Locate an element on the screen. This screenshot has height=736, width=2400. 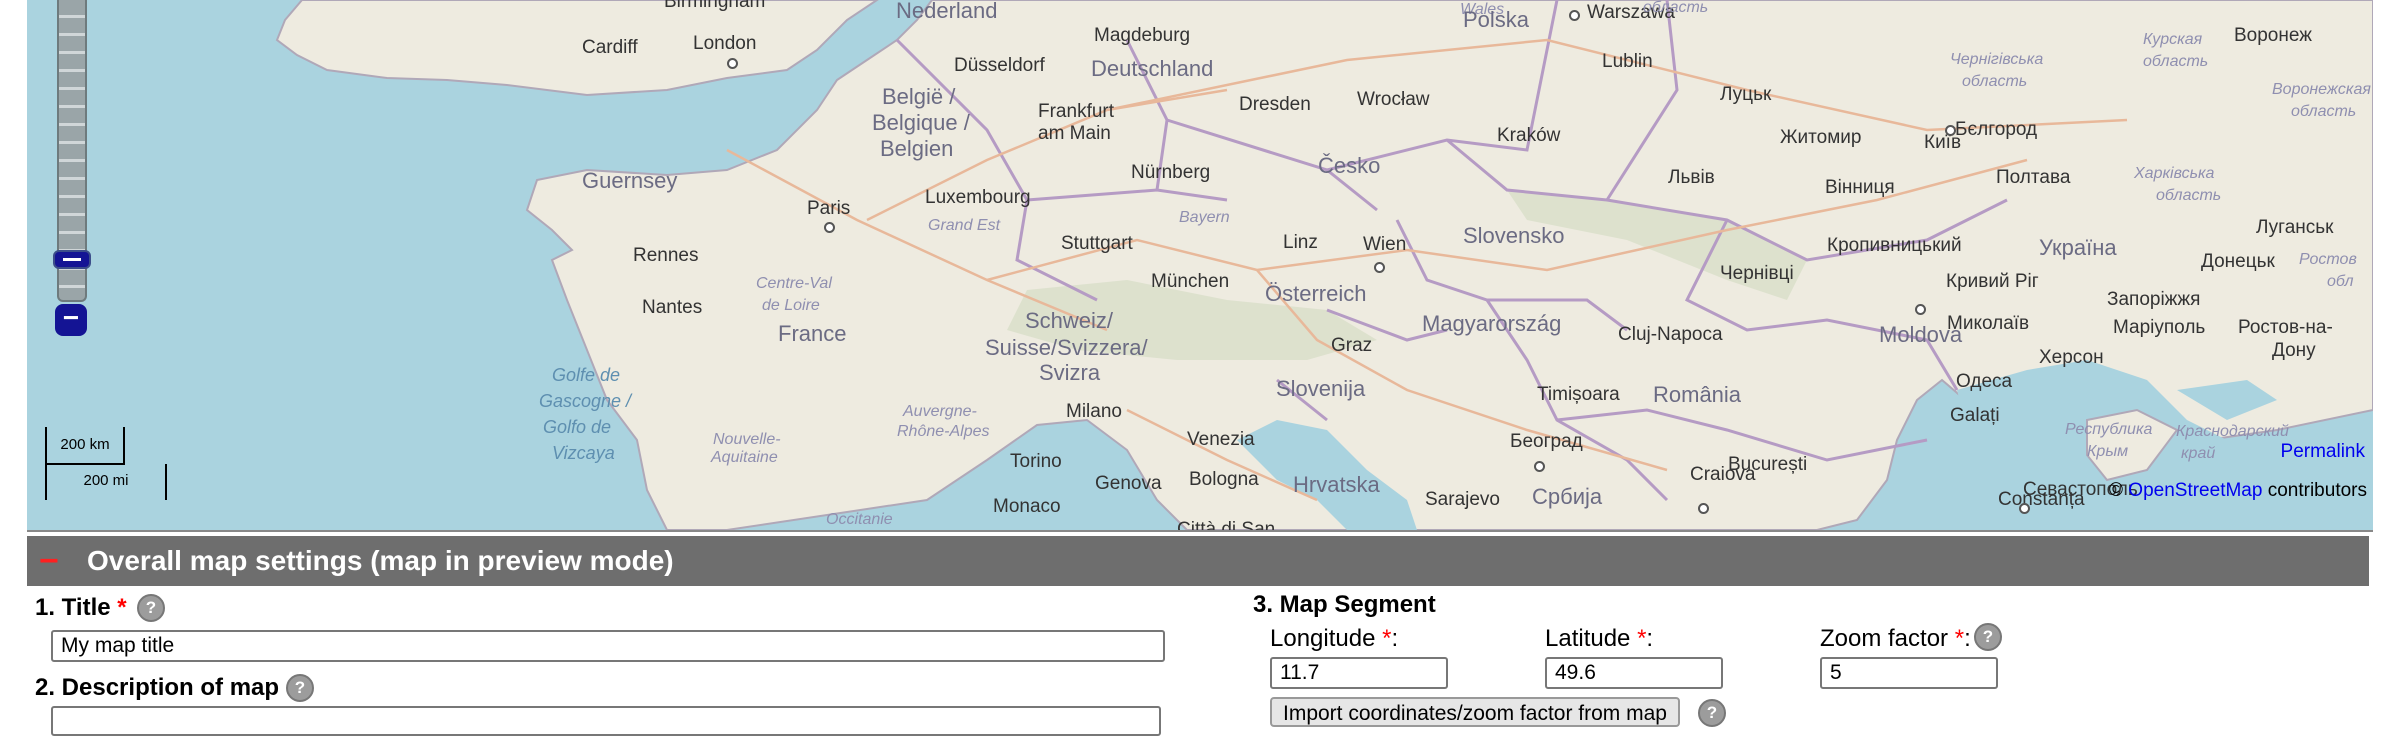
map-label: Graz is located at coordinates (1352, 345).